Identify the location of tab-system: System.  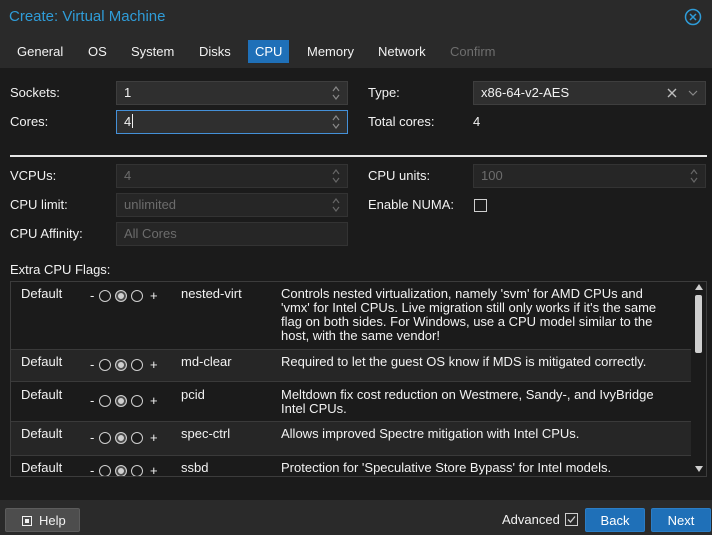
(152, 51).